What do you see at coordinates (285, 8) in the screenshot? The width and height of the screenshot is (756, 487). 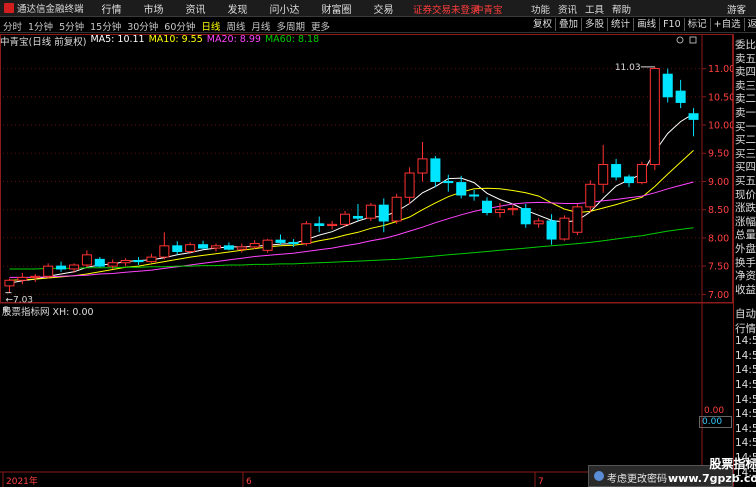 I see `menu-item-ask: 问小达` at bounding box center [285, 8].